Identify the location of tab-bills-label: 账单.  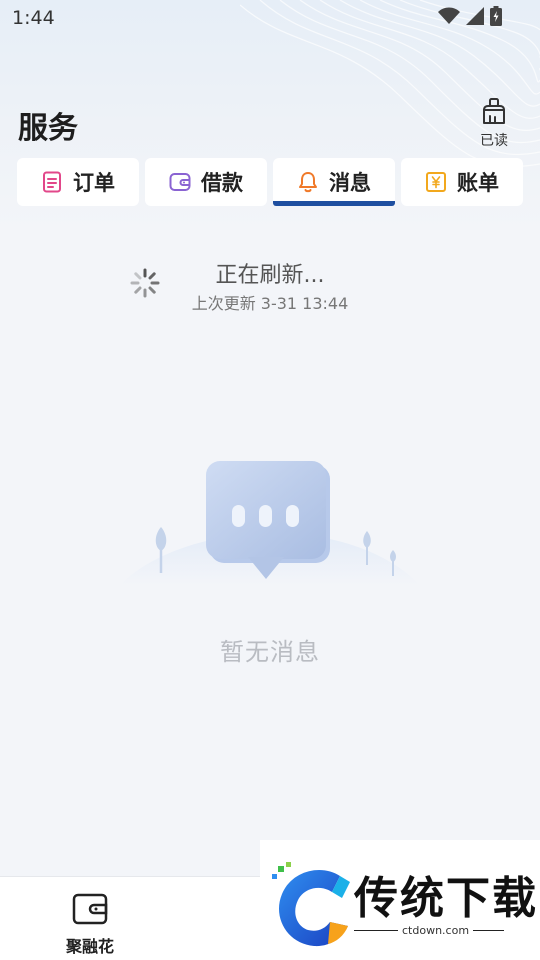
(478, 183).